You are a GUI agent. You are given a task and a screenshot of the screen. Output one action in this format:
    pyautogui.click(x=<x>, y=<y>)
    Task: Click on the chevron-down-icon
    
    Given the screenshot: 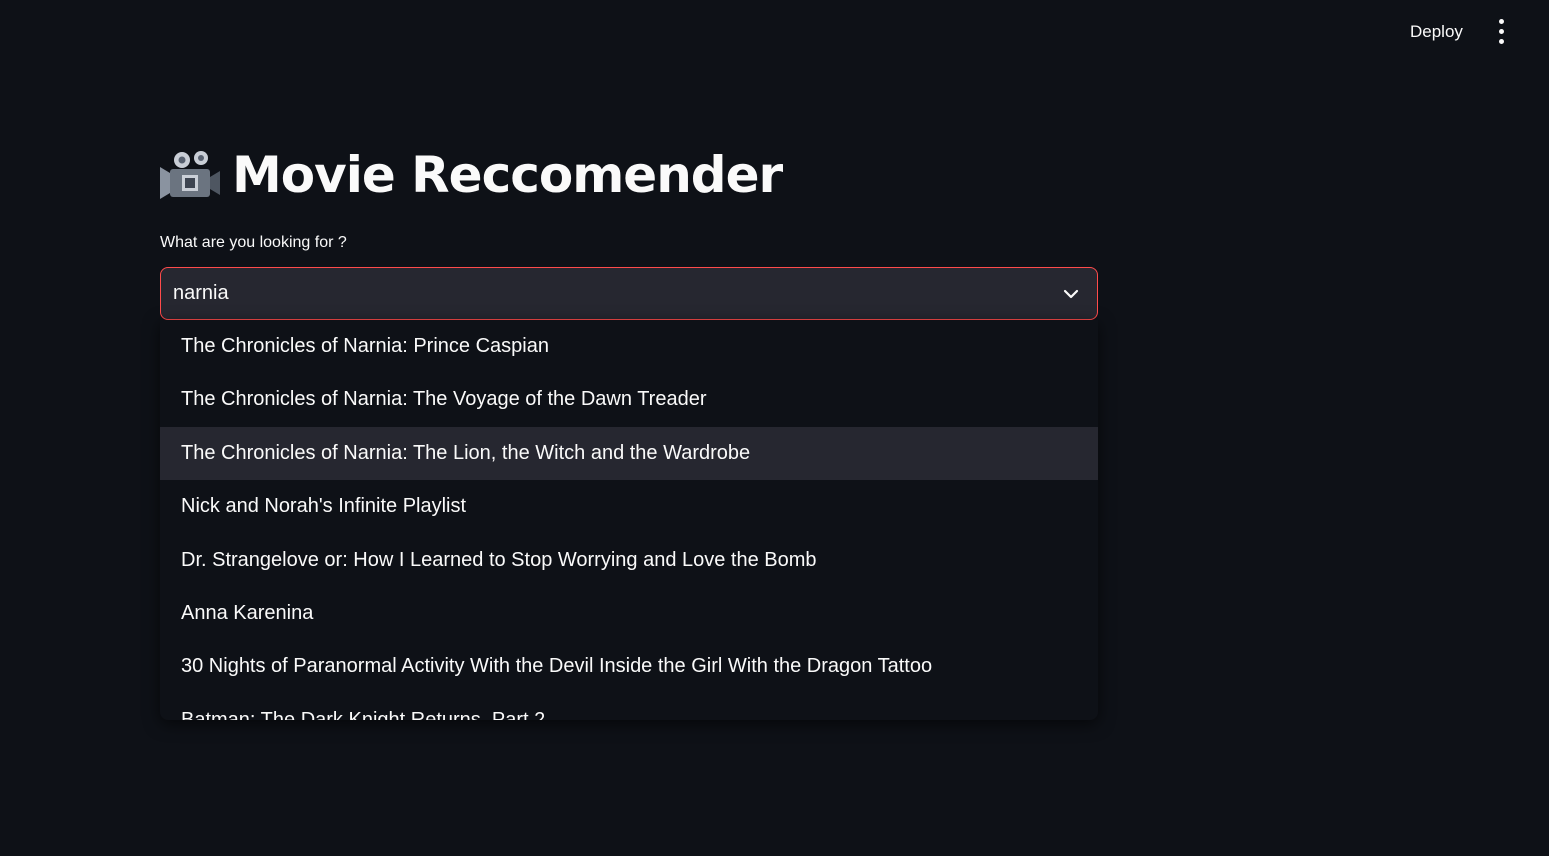 What is the action you would take?
    pyautogui.click(x=1071, y=294)
    